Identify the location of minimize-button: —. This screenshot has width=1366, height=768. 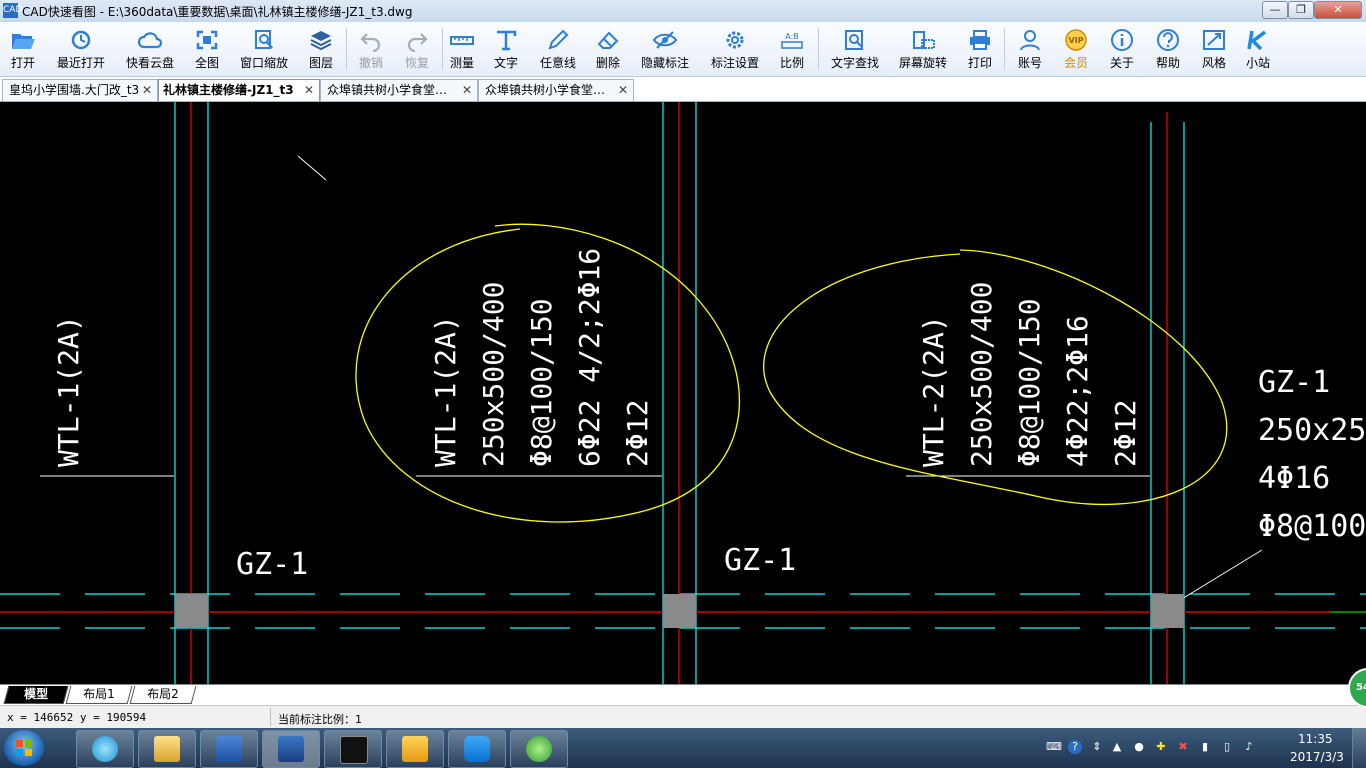
(1275, 10).